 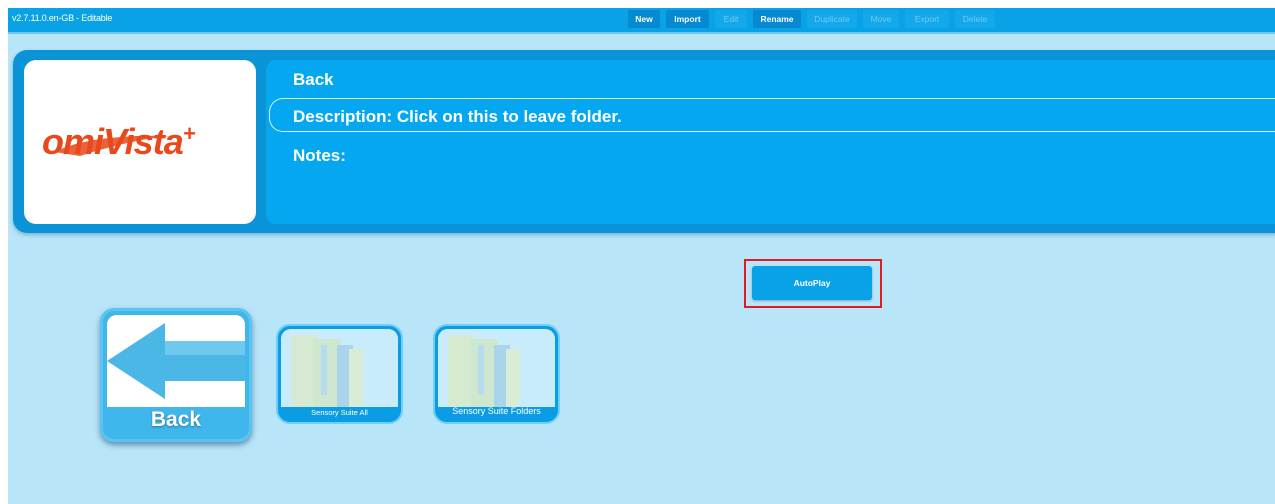 I want to click on move-button: Move, so click(x=881, y=19).